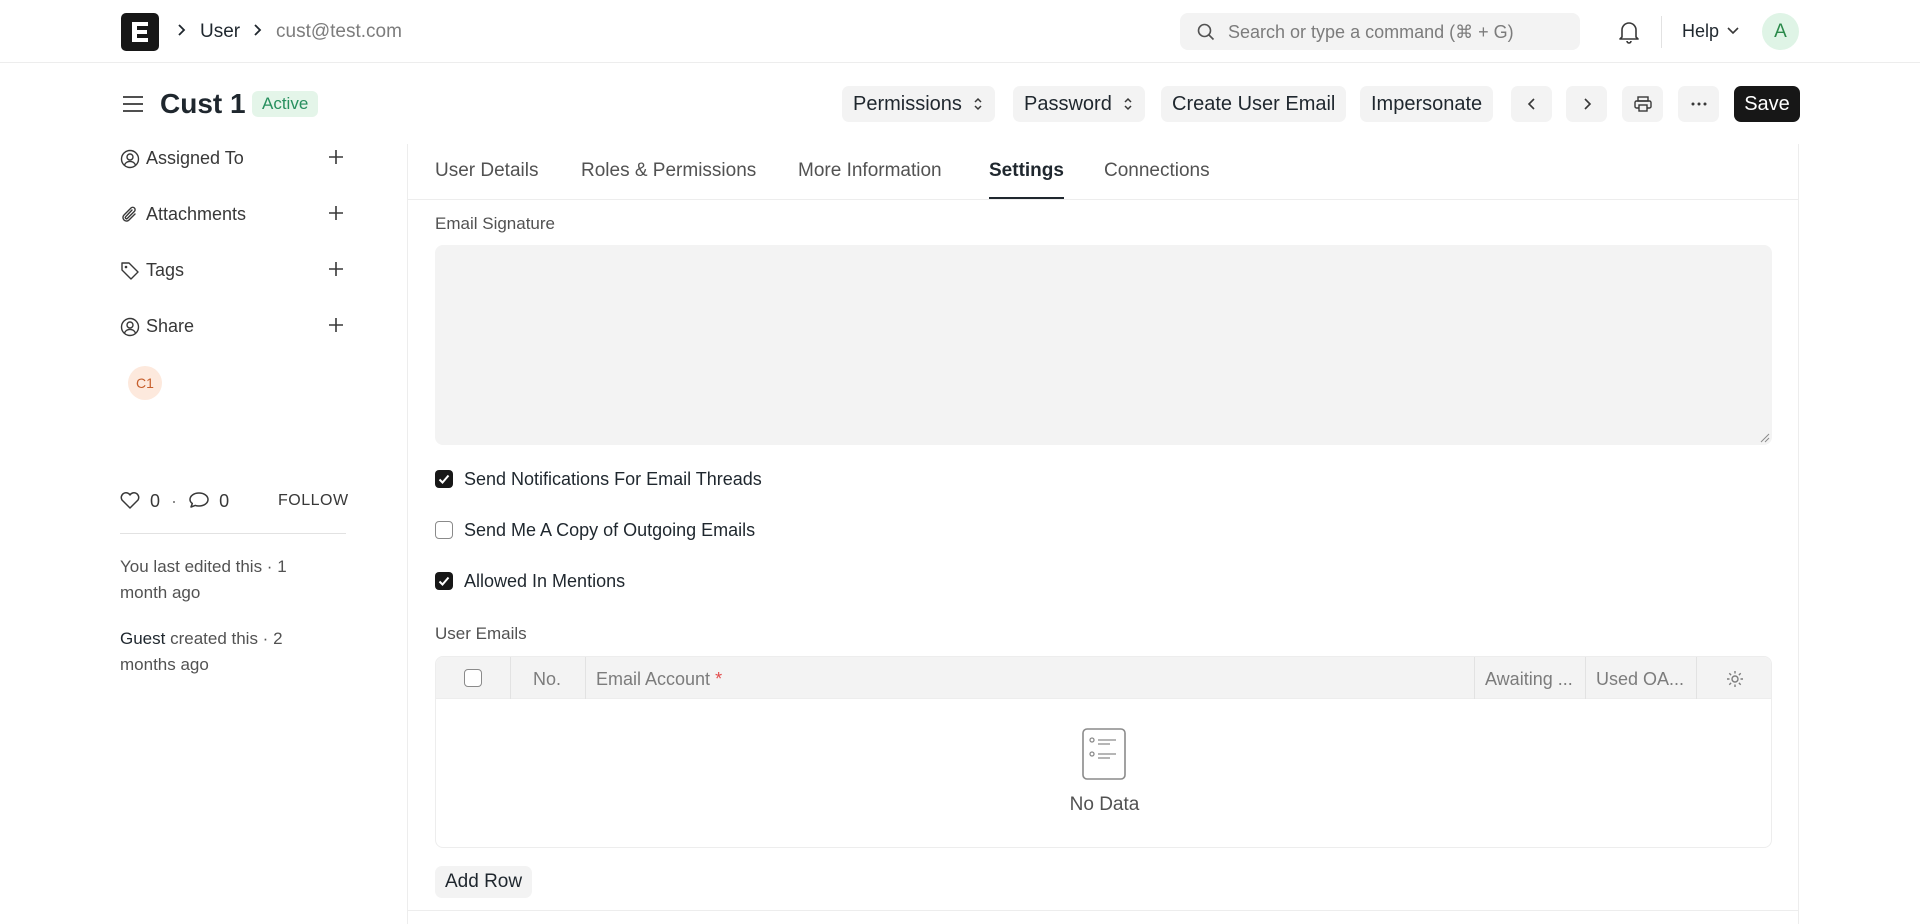  Describe the element at coordinates (495, 223) in the screenshot. I see `email-signature-label: Email Signature` at that location.